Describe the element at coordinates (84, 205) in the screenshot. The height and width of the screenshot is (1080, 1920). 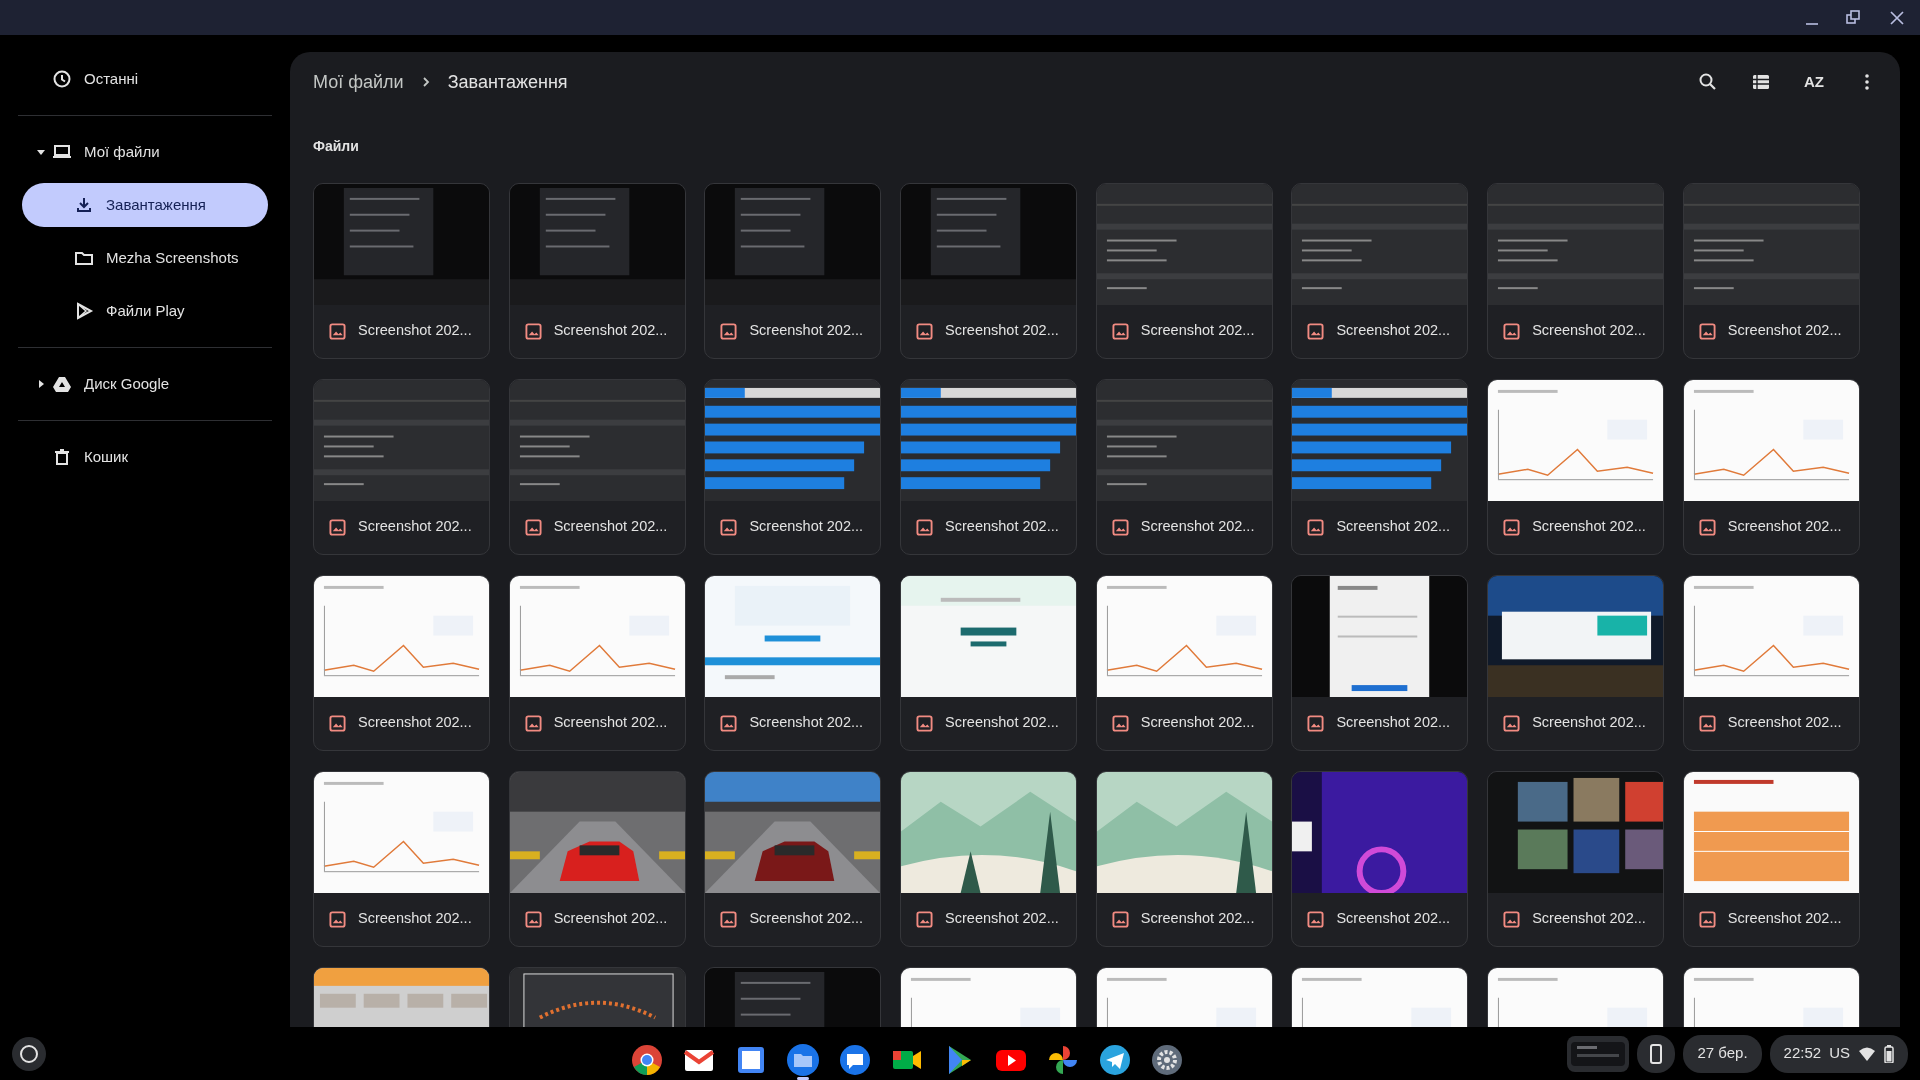
I see `download-icon` at that location.